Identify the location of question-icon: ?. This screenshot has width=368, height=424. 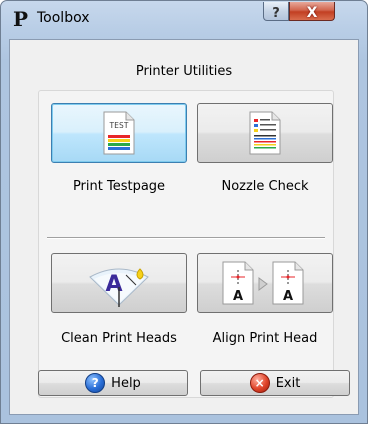
(276, 13).